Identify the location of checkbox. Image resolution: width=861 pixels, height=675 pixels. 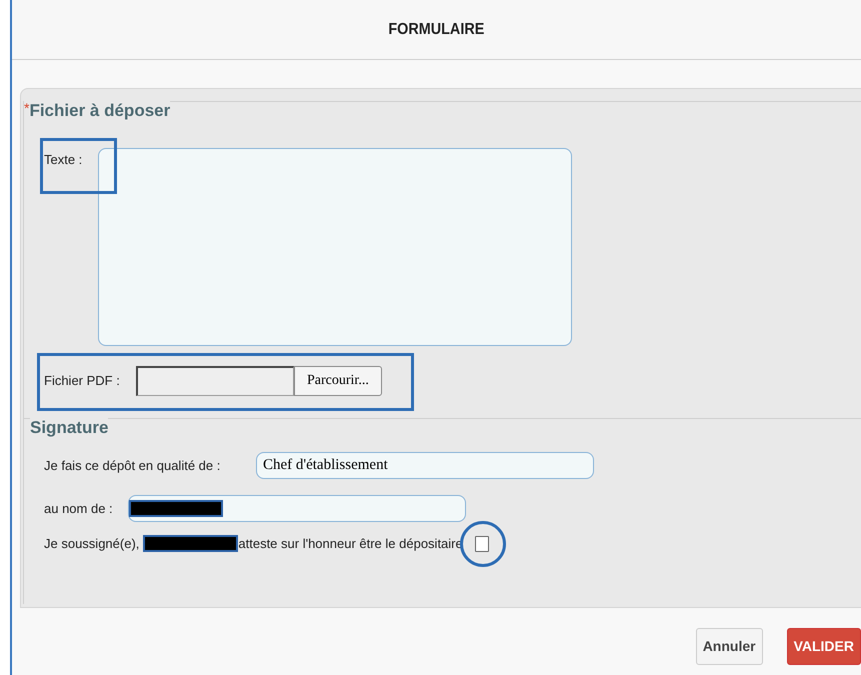
(481, 544).